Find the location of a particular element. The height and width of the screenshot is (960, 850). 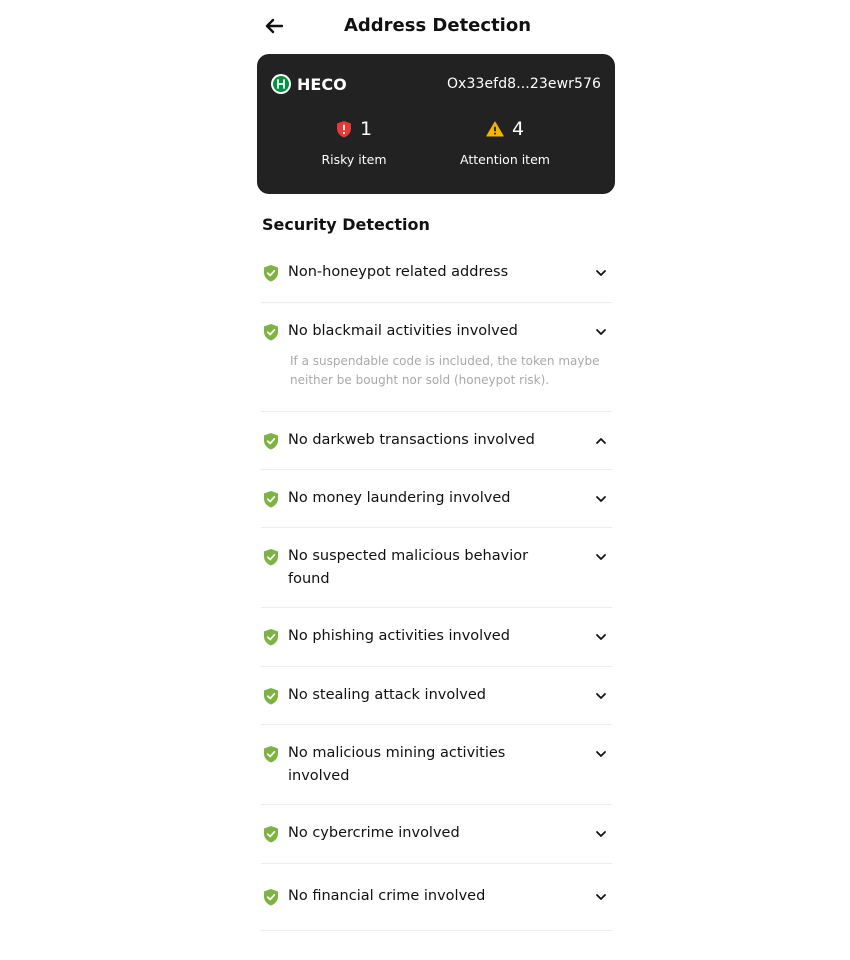

warning-triangle-icon is located at coordinates (495, 129).